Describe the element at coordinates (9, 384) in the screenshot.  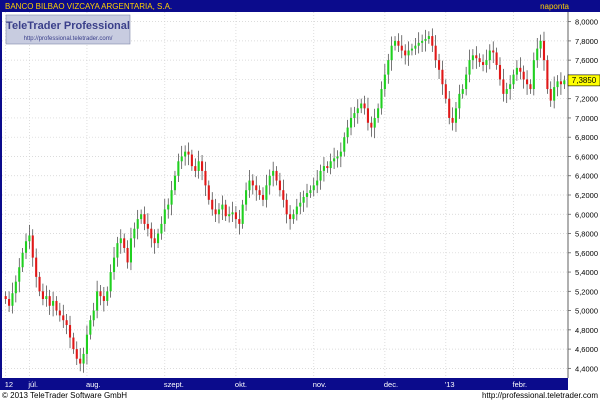
I see `x-tick-label: 12` at that location.